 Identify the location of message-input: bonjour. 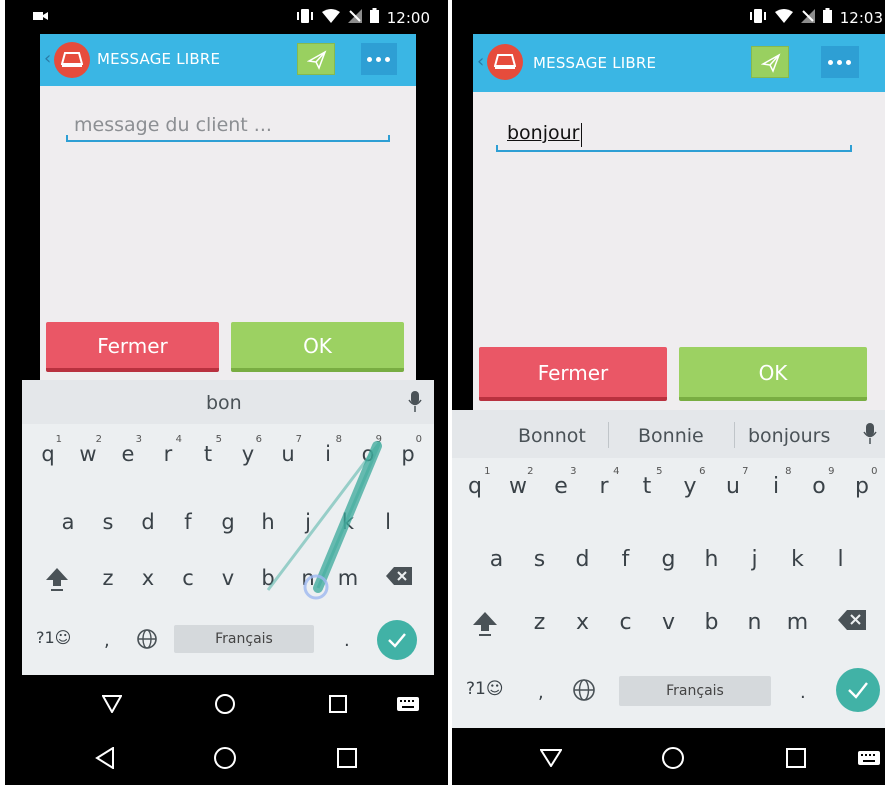
(674, 138).